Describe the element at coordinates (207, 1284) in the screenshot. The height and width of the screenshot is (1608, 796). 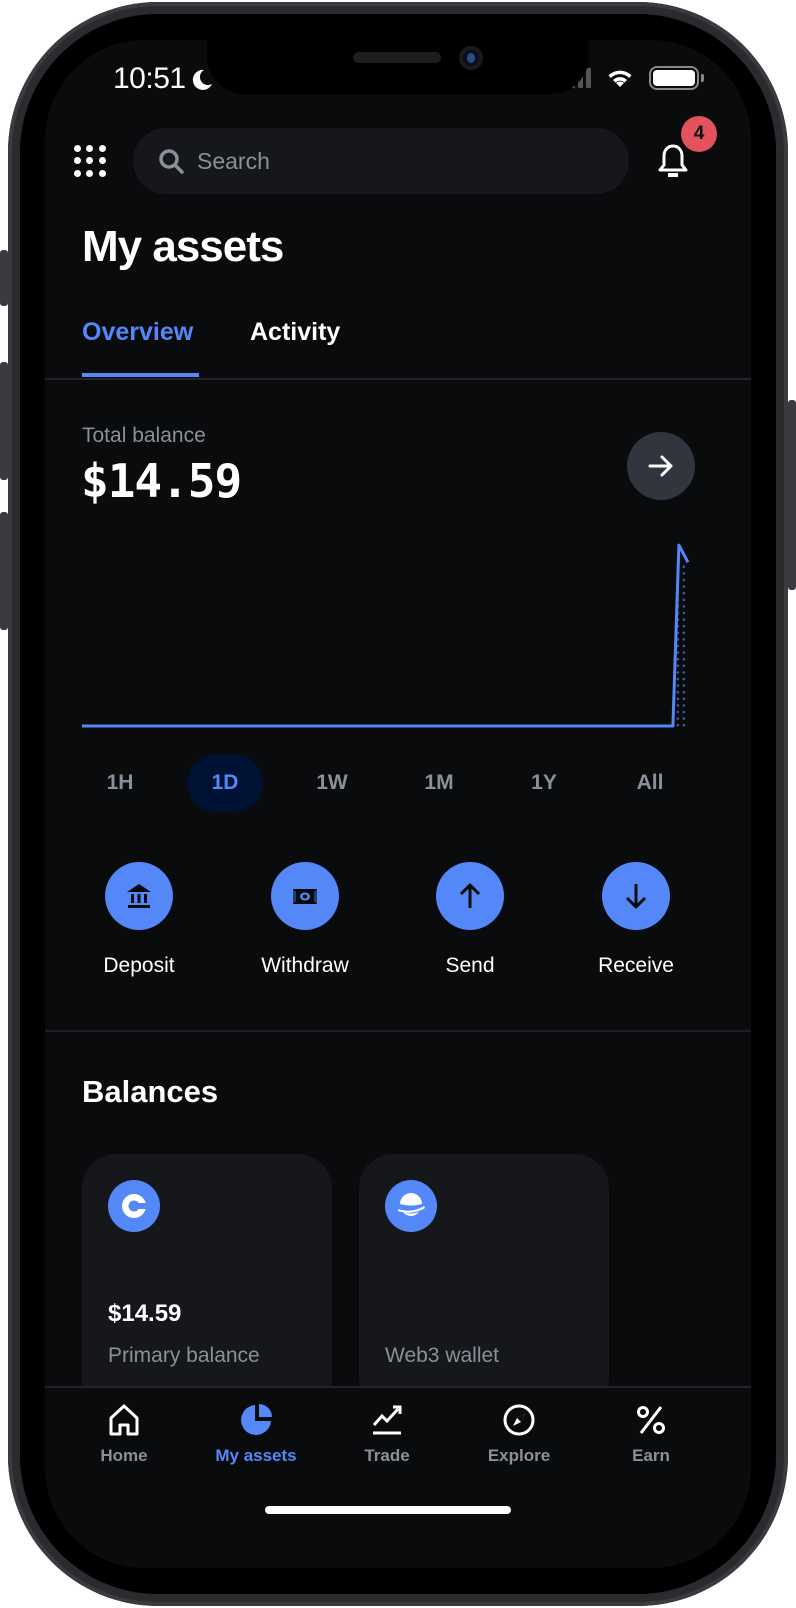
I see `primary-balance-card: $14.59 Primary balance` at that location.